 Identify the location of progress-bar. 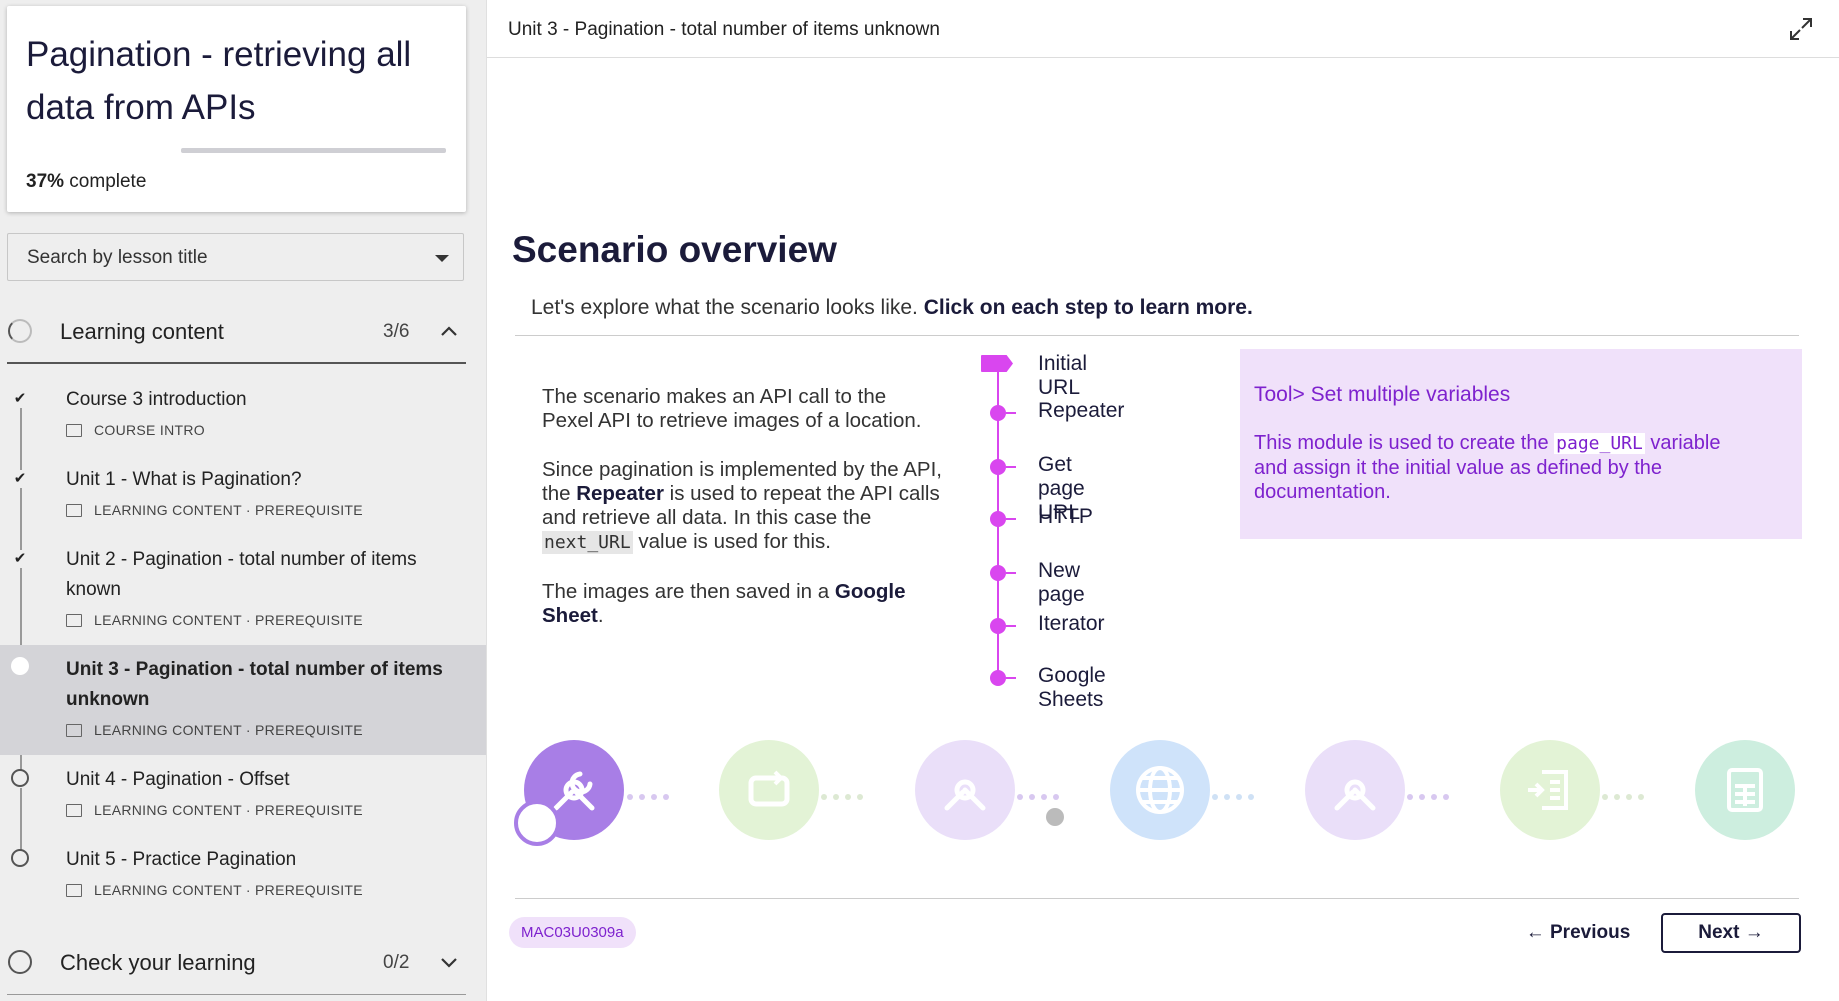
(313, 150).